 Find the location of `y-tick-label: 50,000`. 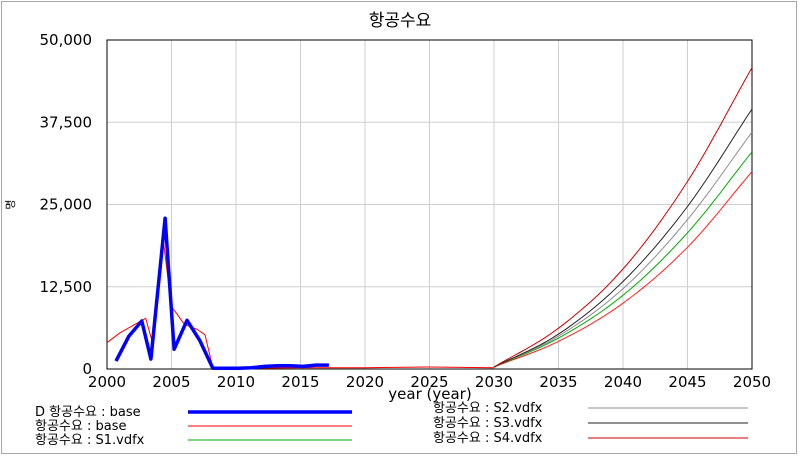

y-tick-label: 50,000 is located at coordinates (66, 40).